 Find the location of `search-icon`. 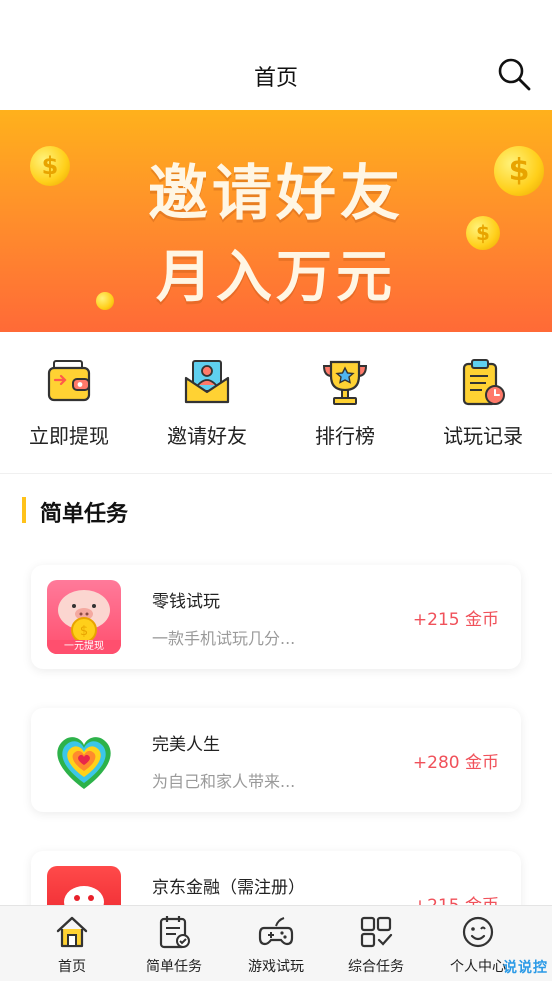

search-icon is located at coordinates (514, 74).